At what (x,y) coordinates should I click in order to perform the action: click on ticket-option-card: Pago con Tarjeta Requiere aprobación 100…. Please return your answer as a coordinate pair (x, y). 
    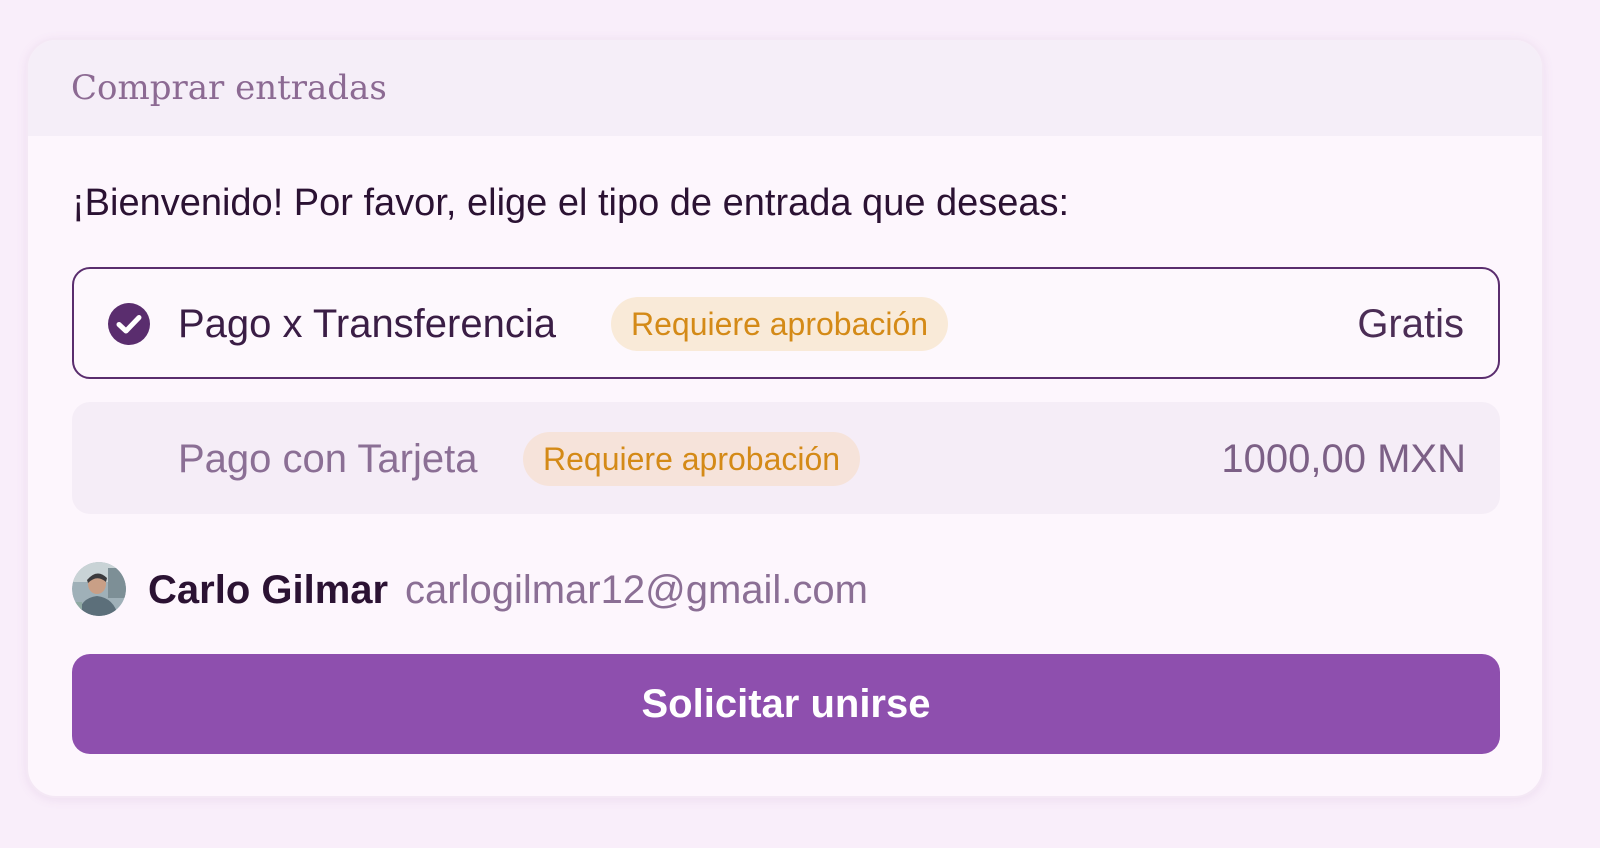
    Looking at the image, I should click on (786, 458).